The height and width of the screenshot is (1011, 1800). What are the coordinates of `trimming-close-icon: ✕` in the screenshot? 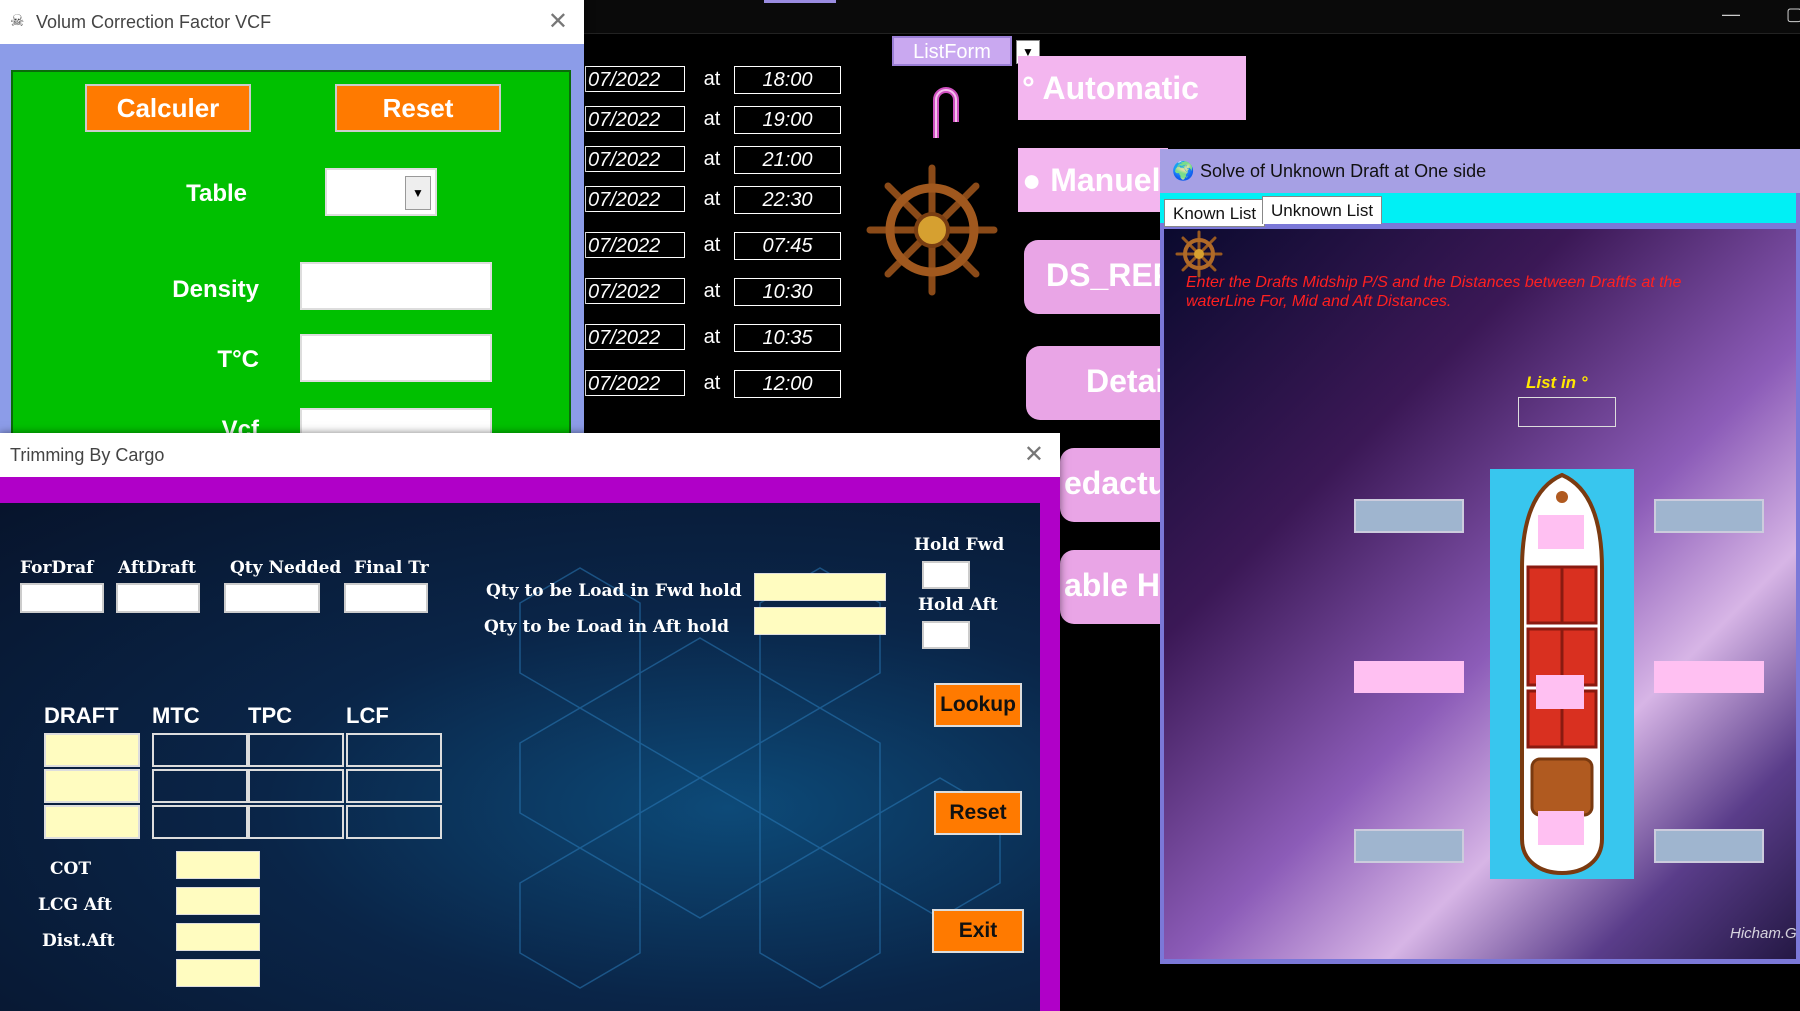 It's located at (1034, 455).